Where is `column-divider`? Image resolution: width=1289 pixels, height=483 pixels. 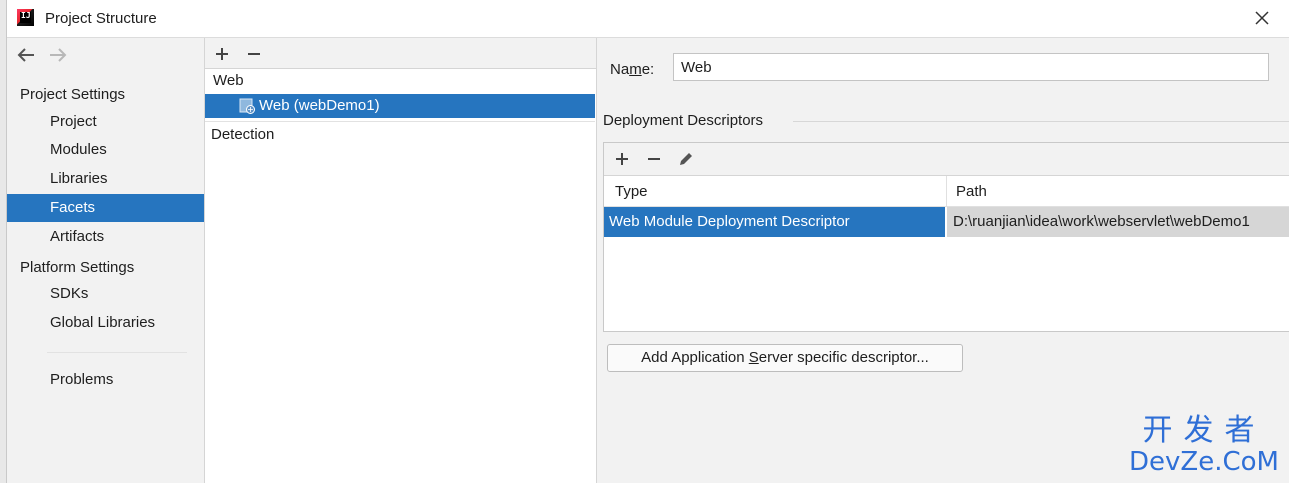
column-divider is located at coordinates (946, 191).